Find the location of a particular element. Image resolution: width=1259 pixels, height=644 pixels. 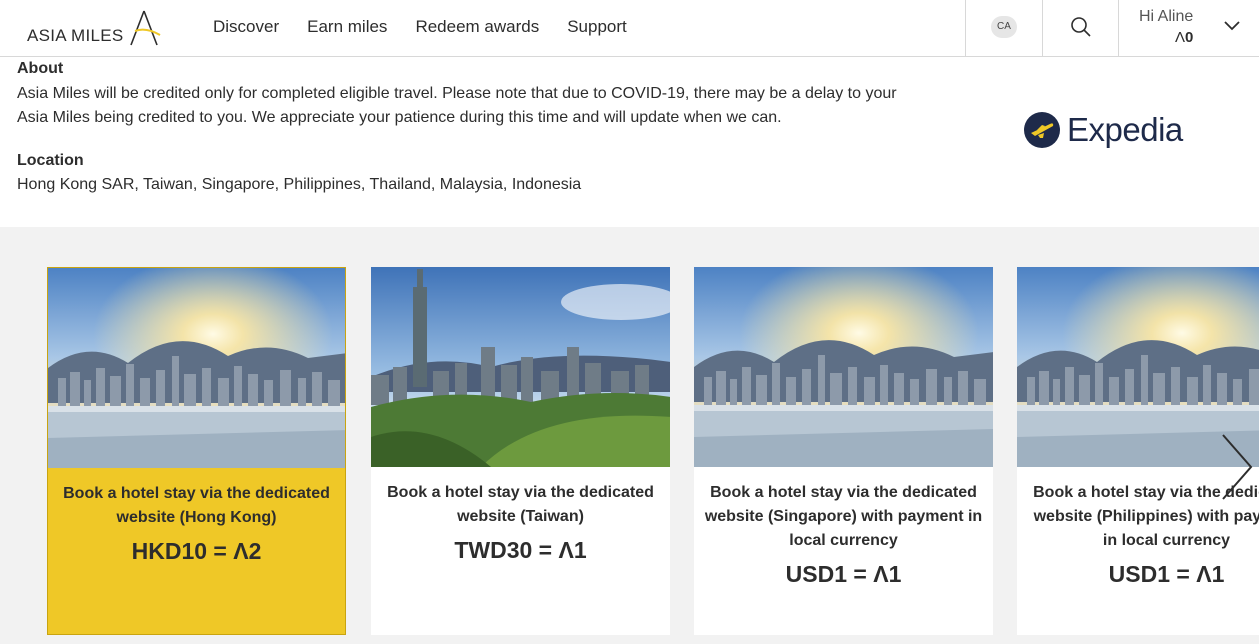

card-rate: TWD30 = Λ1 is located at coordinates (520, 550).